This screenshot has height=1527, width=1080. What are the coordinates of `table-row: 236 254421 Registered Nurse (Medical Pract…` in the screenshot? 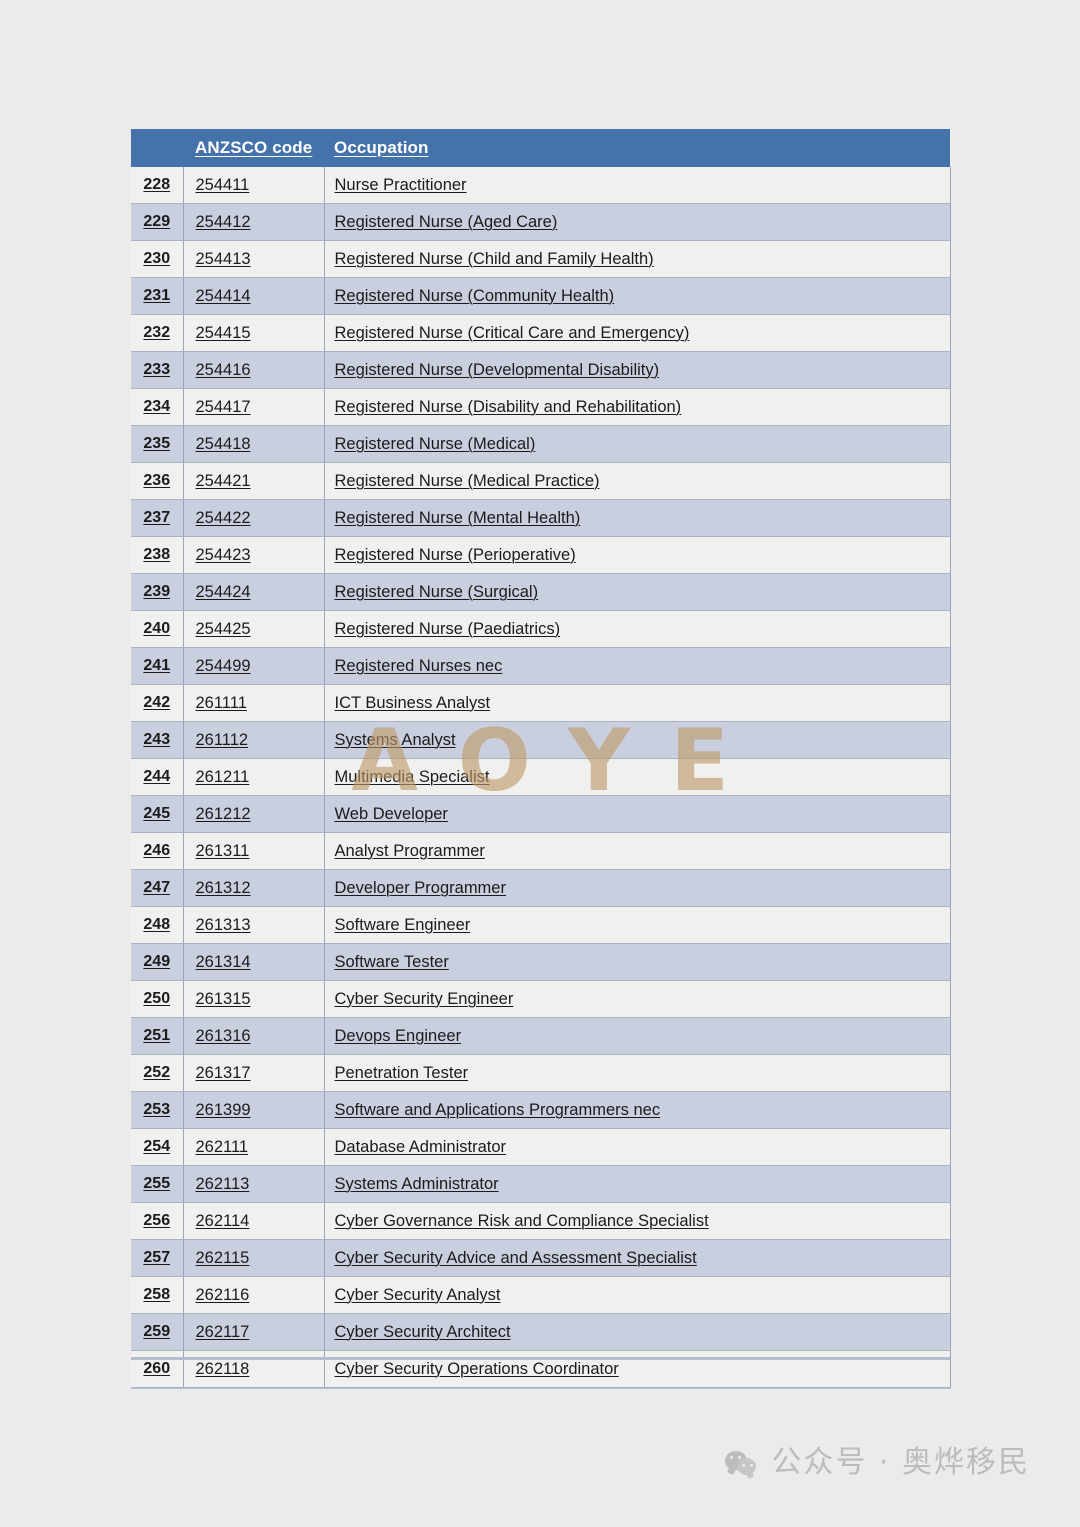 It's located at (541, 481).